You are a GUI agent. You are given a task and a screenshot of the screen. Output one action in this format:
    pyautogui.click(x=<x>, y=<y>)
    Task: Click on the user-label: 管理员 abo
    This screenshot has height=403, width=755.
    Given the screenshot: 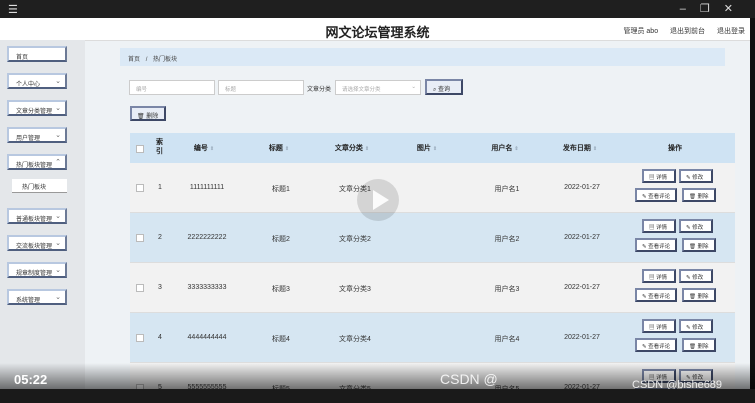 What is the action you would take?
    pyautogui.click(x=641, y=31)
    